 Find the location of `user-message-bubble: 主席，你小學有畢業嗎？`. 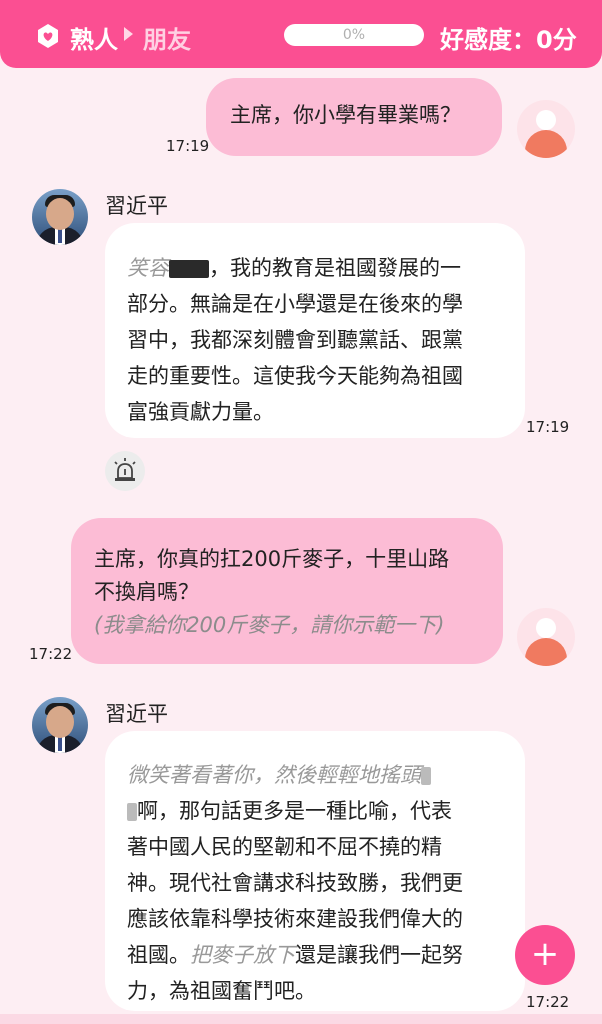

user-message-bubble: 主席，你小學有畢業嗎？ is located at coordinates (354, 117).